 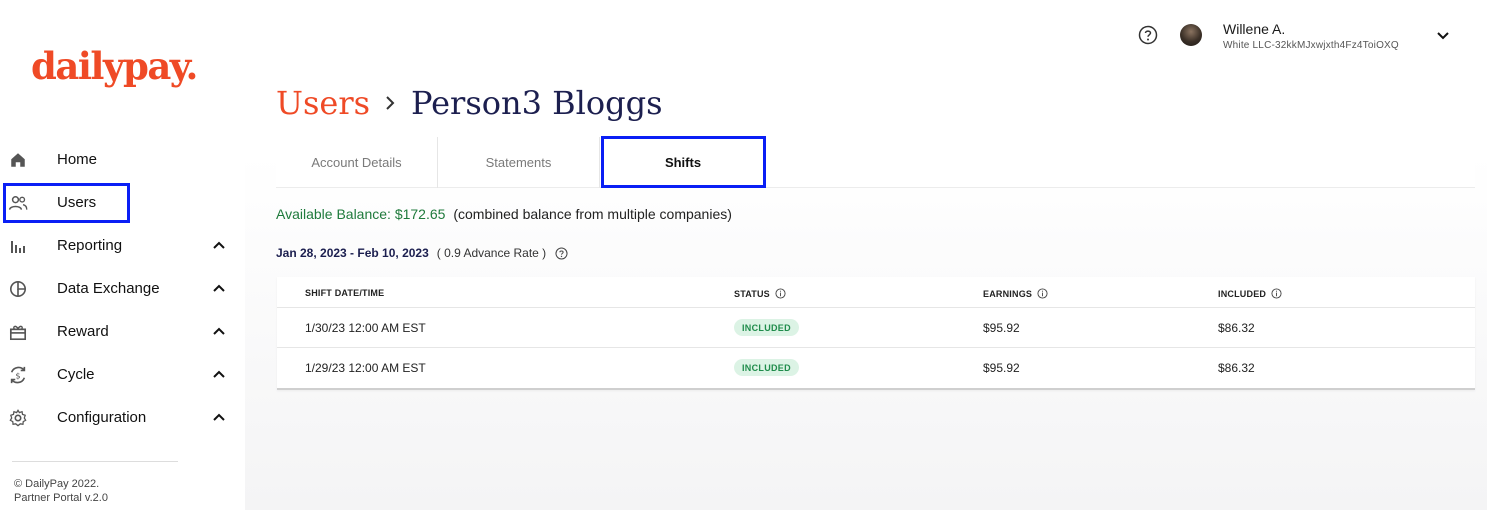 I want to click on sidebar-item-configuration: Configuration, so click(x=122, y=417).